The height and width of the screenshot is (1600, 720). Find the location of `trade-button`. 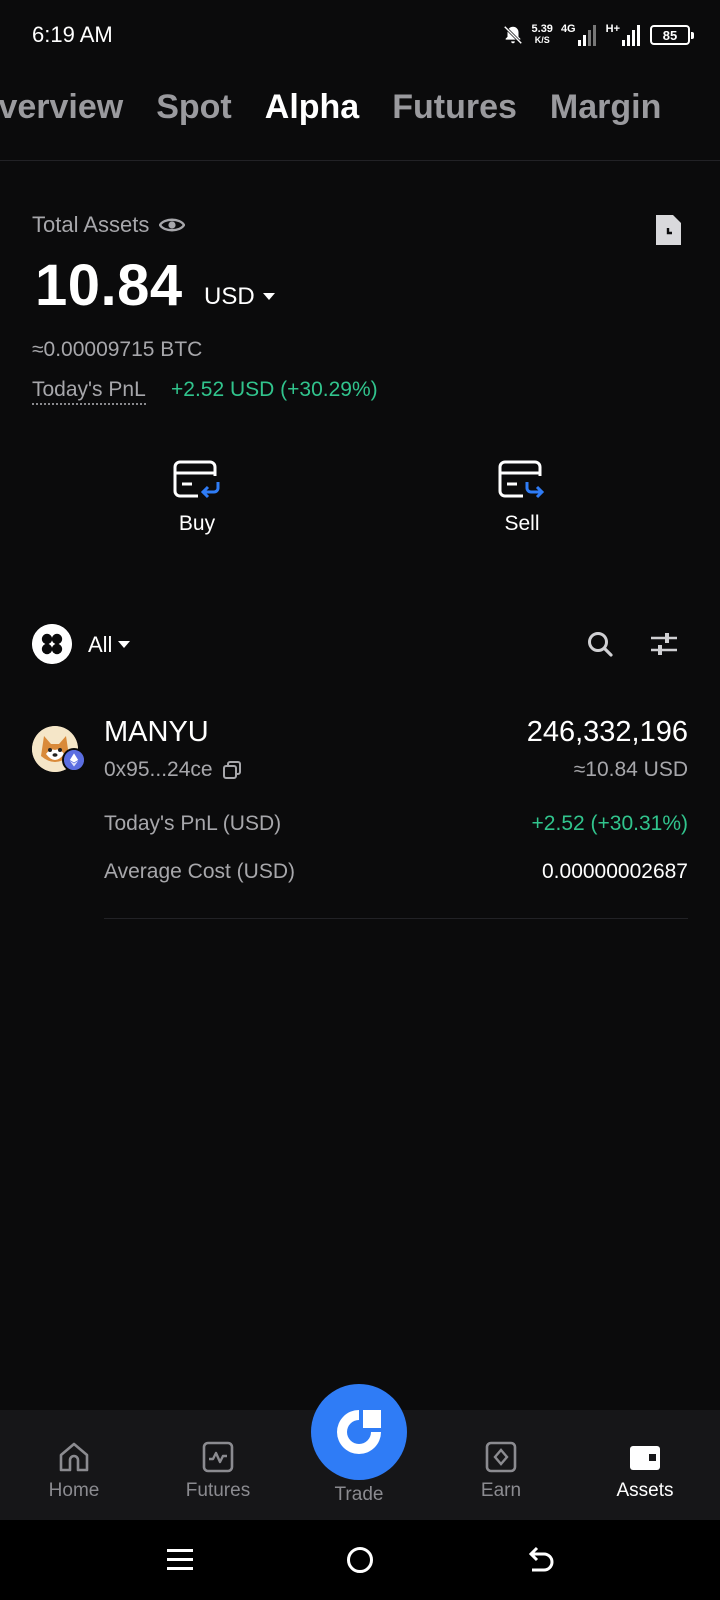

trade-button is located at coordinates (359, 1432).